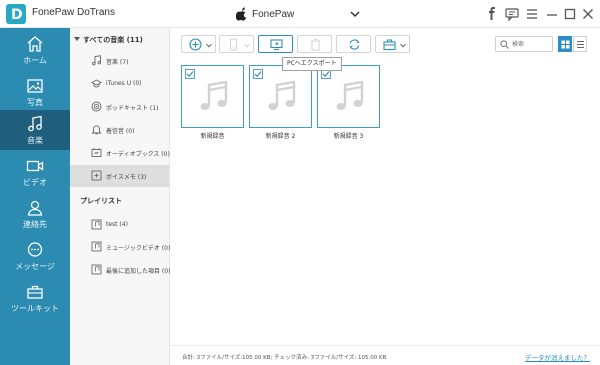  What do you see at coordinates (348, 136) in the screenshot?
I see `file-name: 新規録音 3` at bounding box center [348, 136].